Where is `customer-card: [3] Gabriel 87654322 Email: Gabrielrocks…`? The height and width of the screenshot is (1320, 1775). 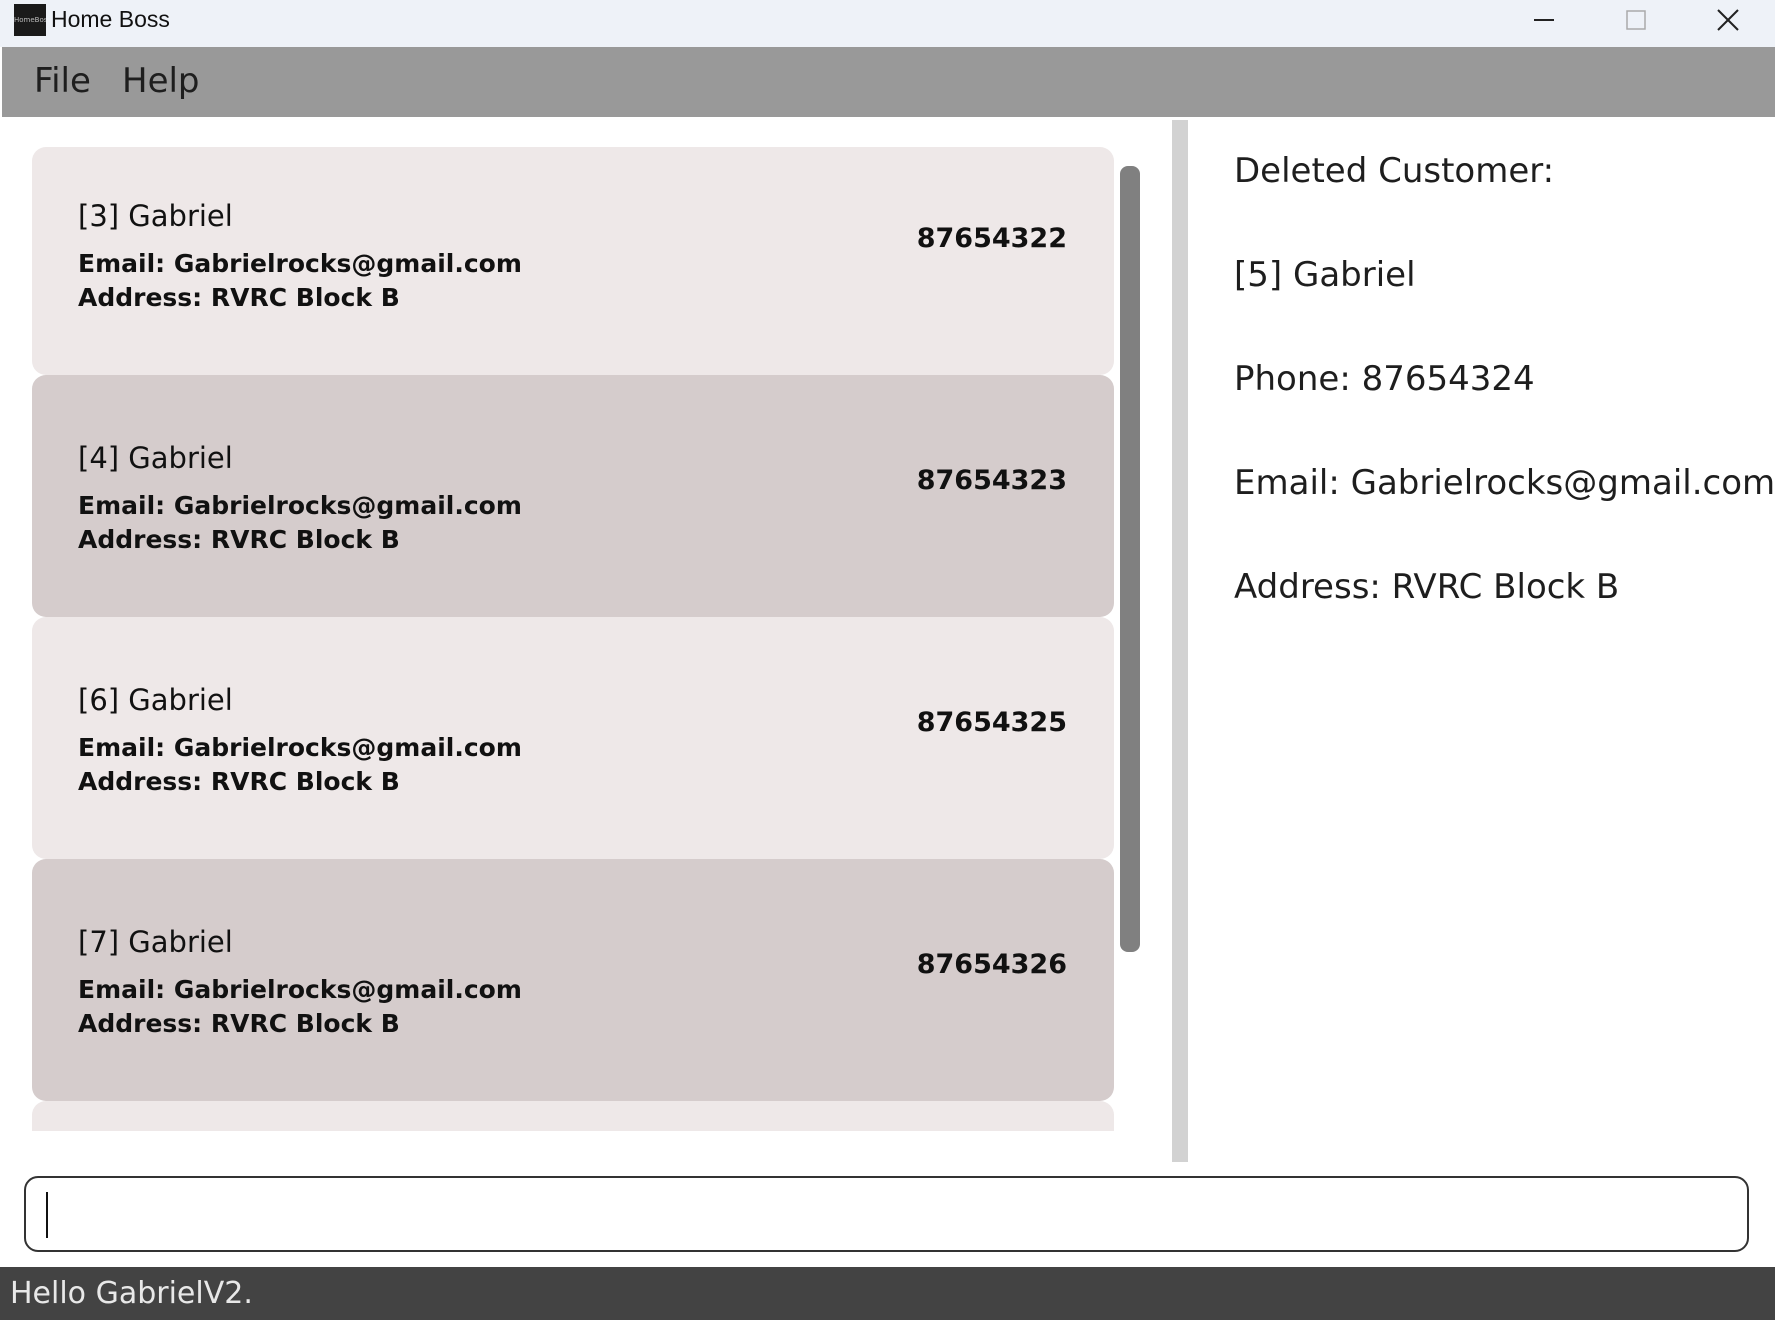
customer-card: [3] Gabriel 87654322 Email: Gabrielrocks… is located at coordinates (573, 261).